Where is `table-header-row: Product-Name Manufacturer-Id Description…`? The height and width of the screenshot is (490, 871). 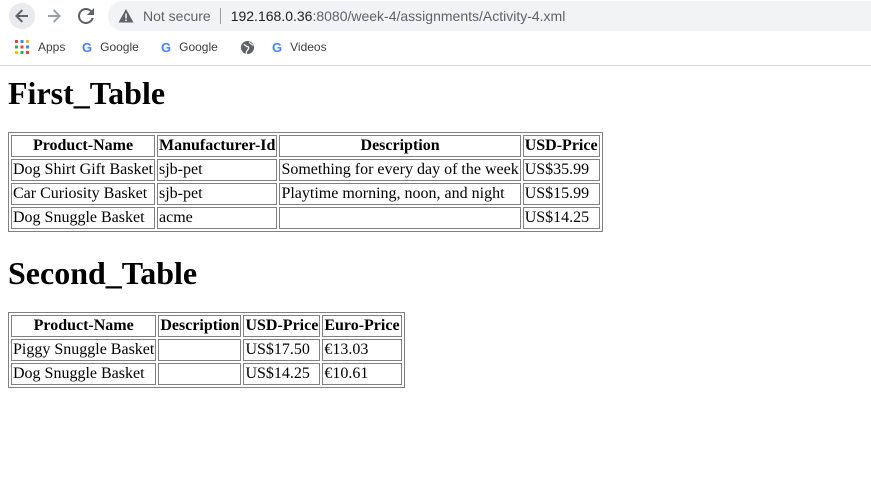 table-header-row: Product-Name Manufacturer-Id Description… is located at coordinates (305, 146).